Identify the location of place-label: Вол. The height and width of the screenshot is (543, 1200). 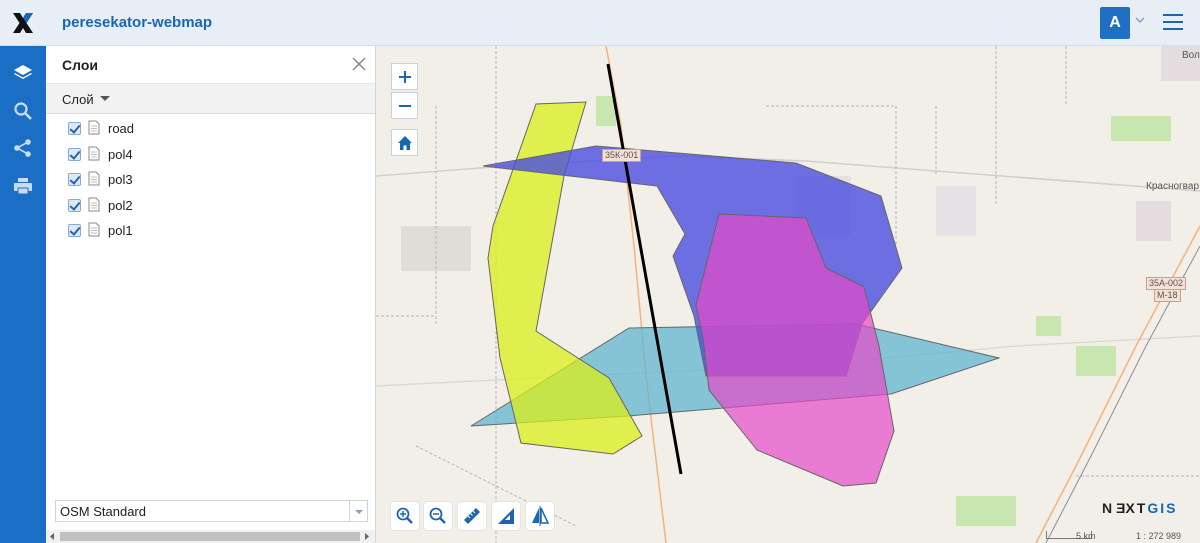
(1191, 55).